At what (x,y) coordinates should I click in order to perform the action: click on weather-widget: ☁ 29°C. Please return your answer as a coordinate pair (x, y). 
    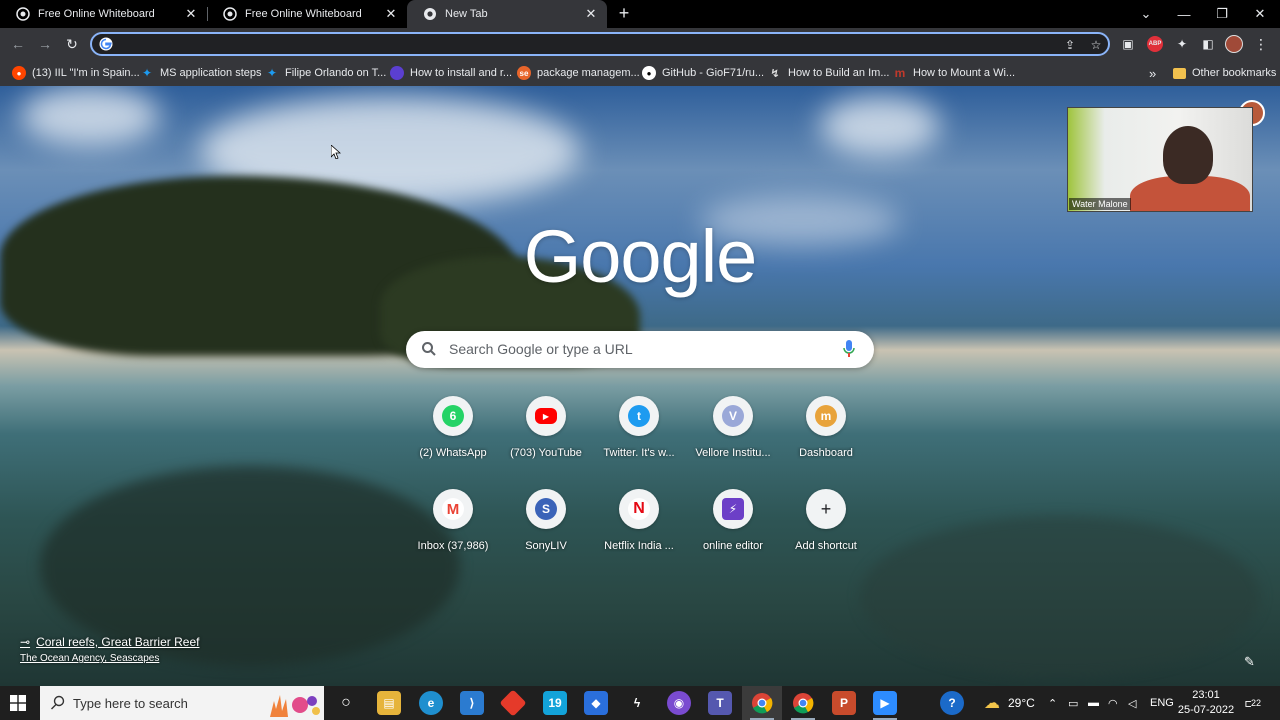
    Looking at the image, I should click on (1009, 703).